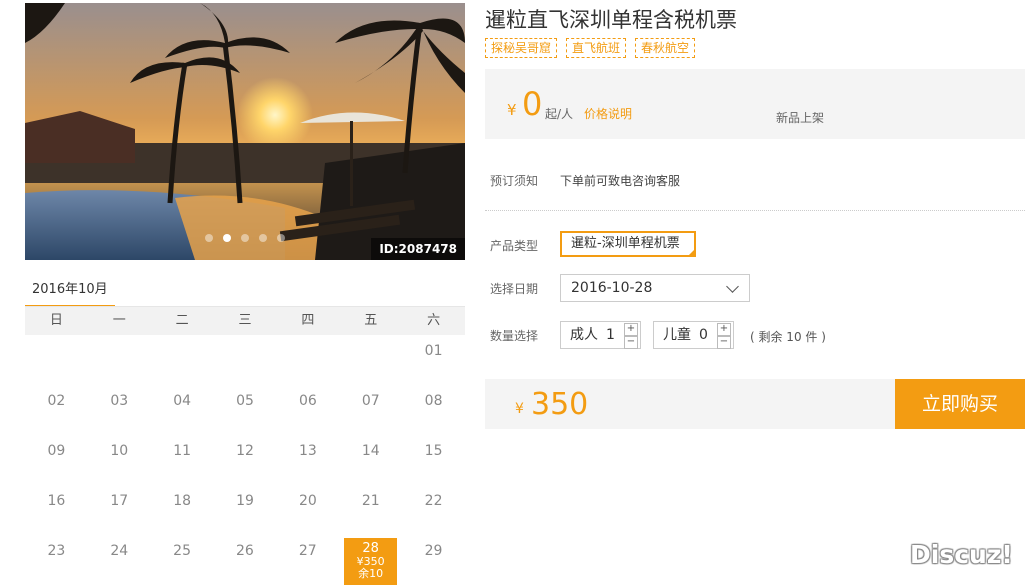  What do you see at coordinates (56, 451) in the screenshot?
I see `day-number: 09` at bounding box center [56, 451].